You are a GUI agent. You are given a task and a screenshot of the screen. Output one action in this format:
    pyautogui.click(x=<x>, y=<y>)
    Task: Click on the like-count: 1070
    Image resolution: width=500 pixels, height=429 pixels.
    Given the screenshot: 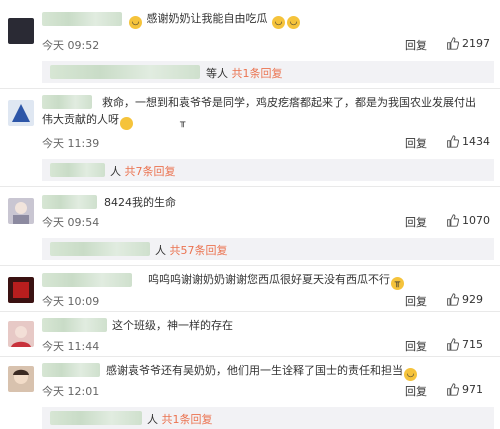 What is the action you would take?
    pyautogui.click(x=476, y=220)
    